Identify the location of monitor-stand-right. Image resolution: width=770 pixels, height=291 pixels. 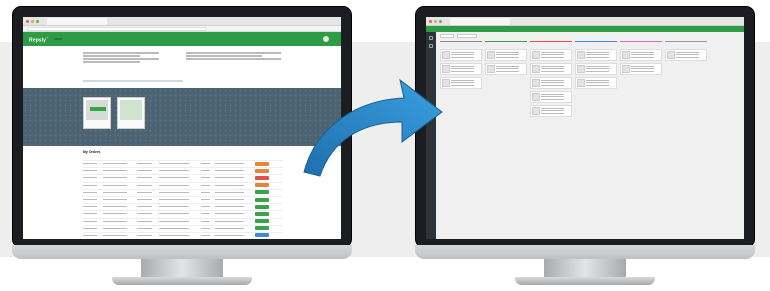
(585, 268).